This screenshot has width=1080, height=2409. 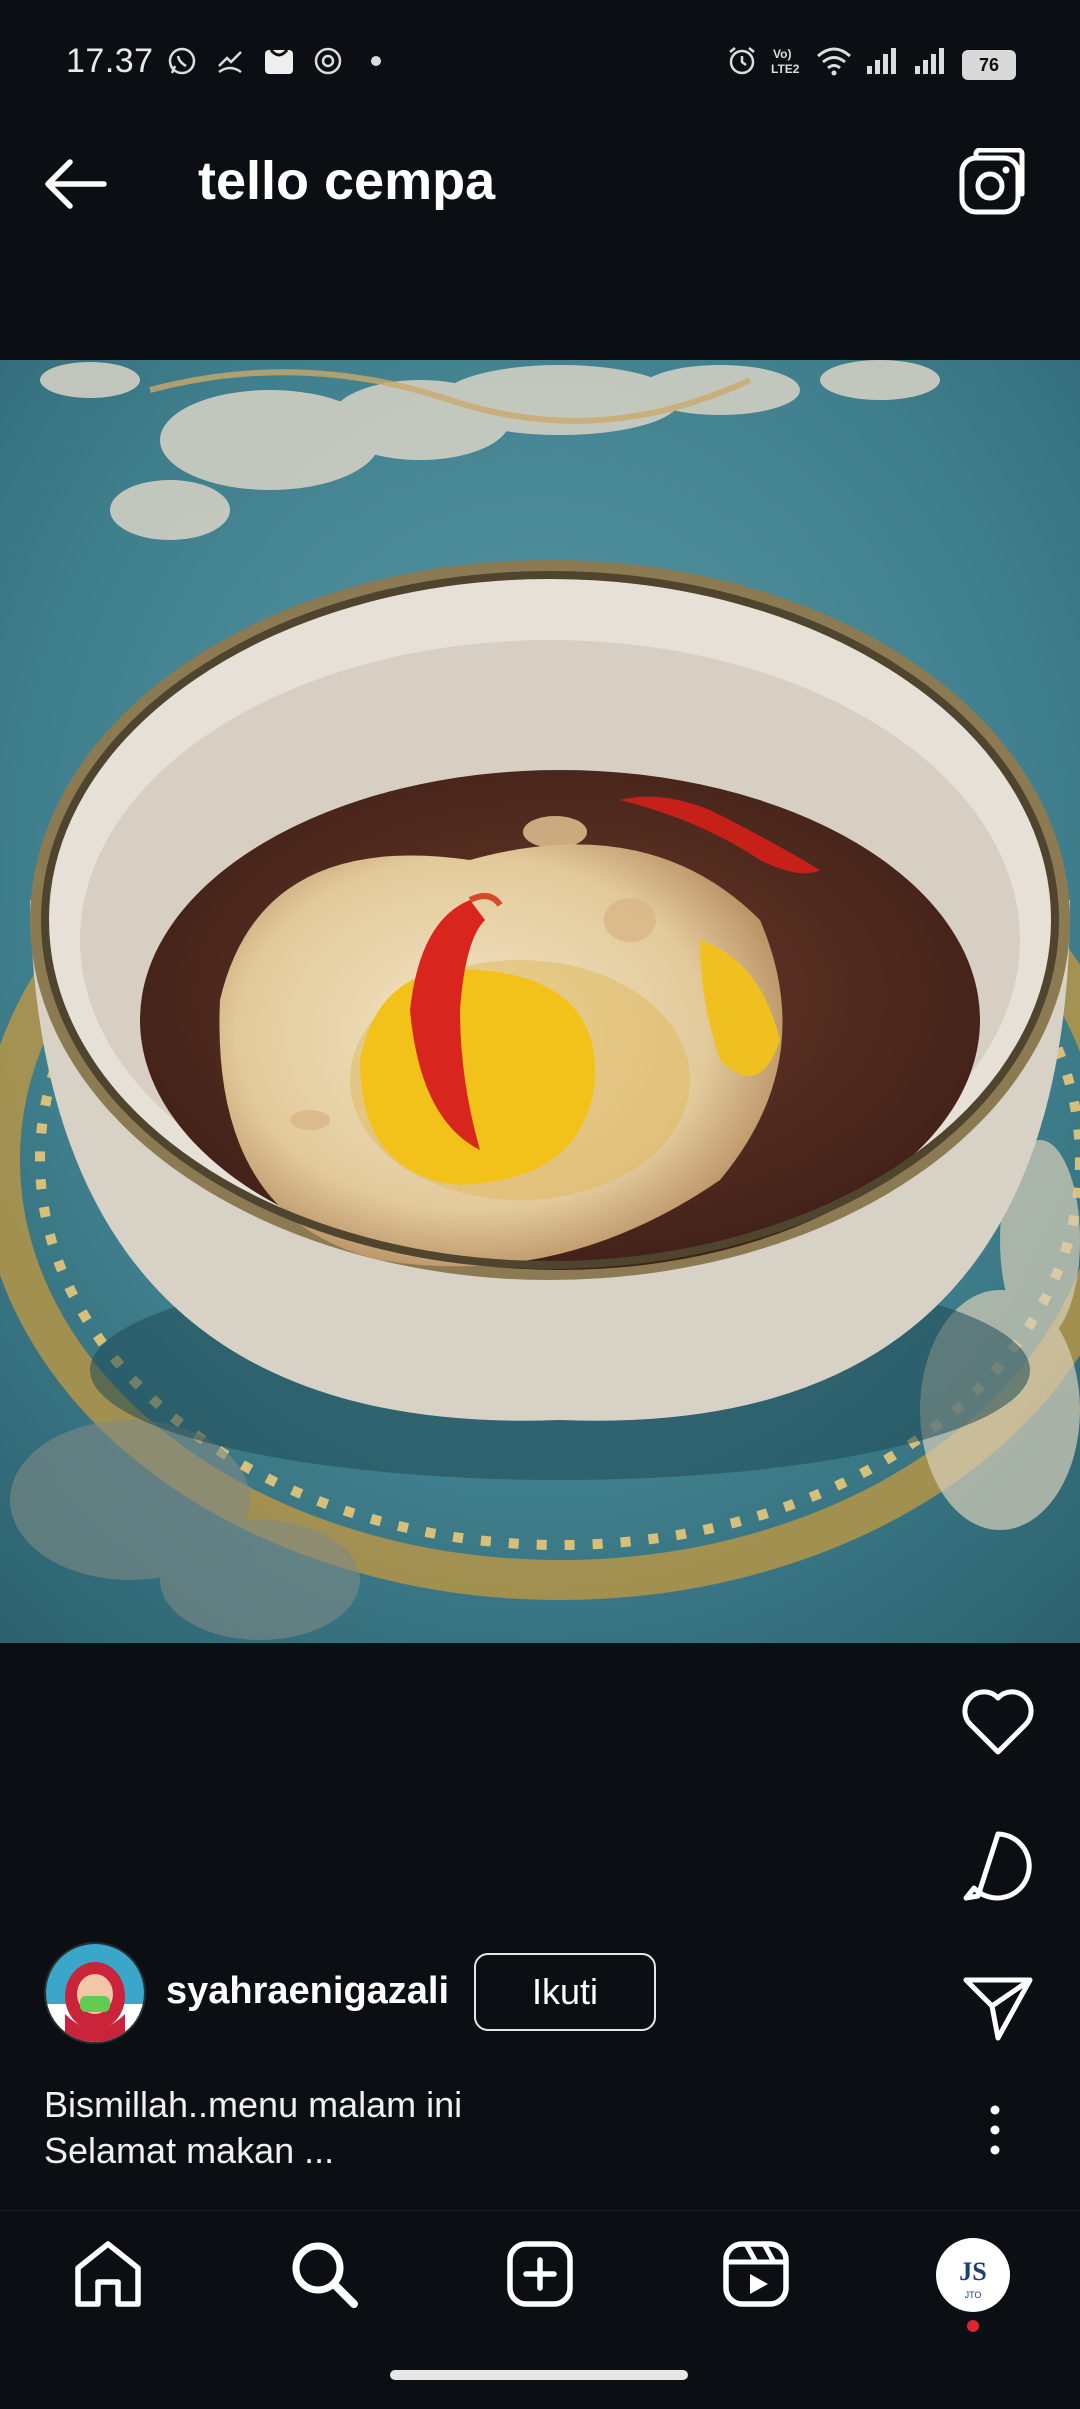 I want to click on svg-text: Vo), so click(x=782, y=54).